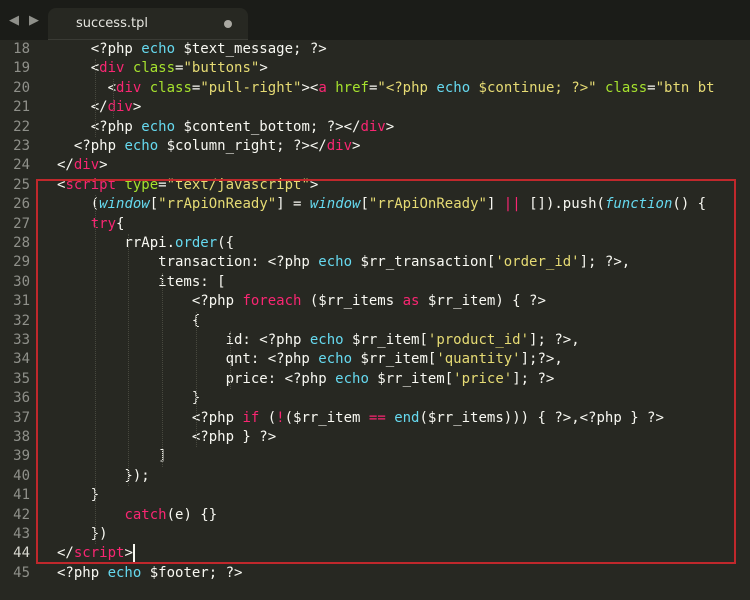  What do you see at coordinates (21, 398) in the screenshot?
I see `line-number: 36` at bounding box center [21, 398].